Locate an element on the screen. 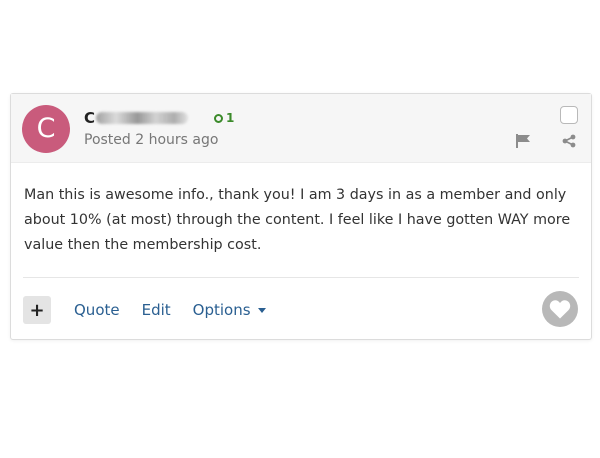  author-name: C is located at coordinates (89, 118).